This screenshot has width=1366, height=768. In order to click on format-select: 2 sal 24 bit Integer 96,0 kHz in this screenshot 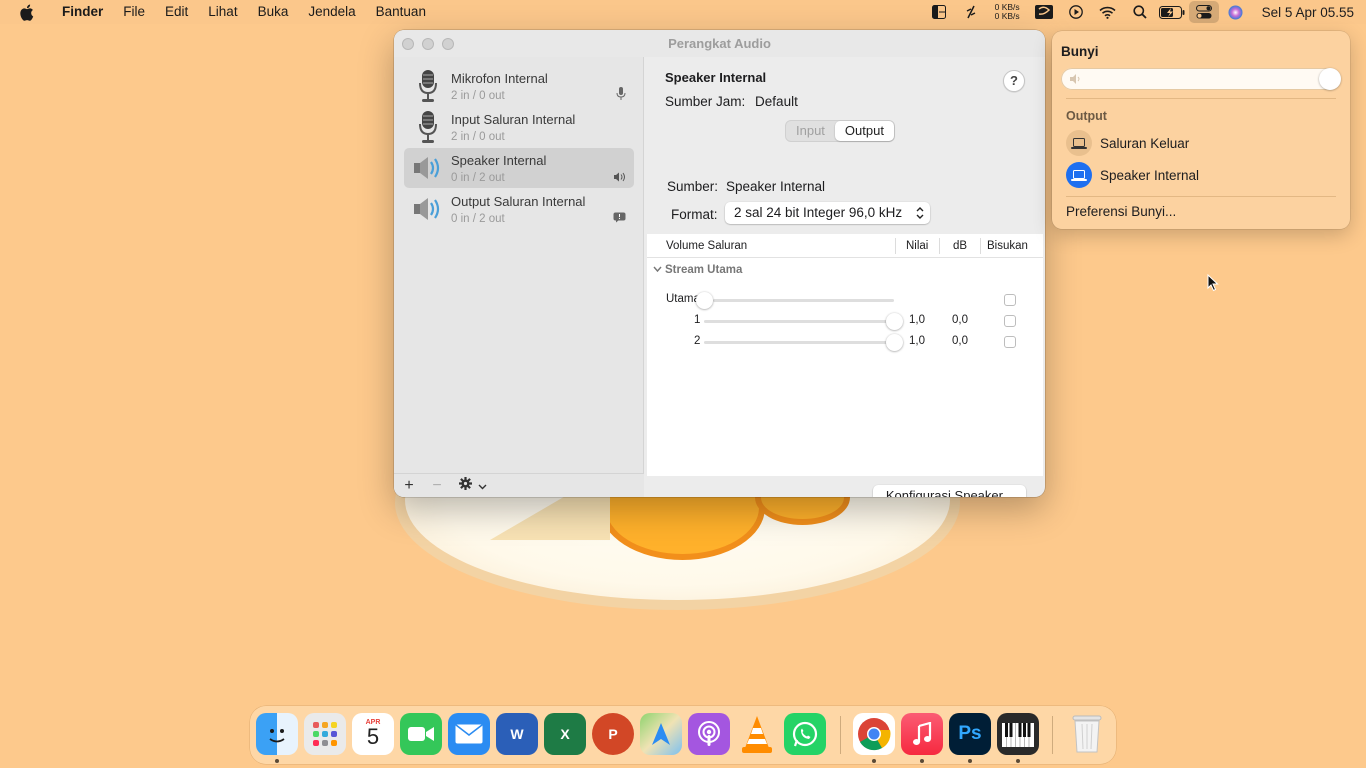, I will do `click(827, 213)`.